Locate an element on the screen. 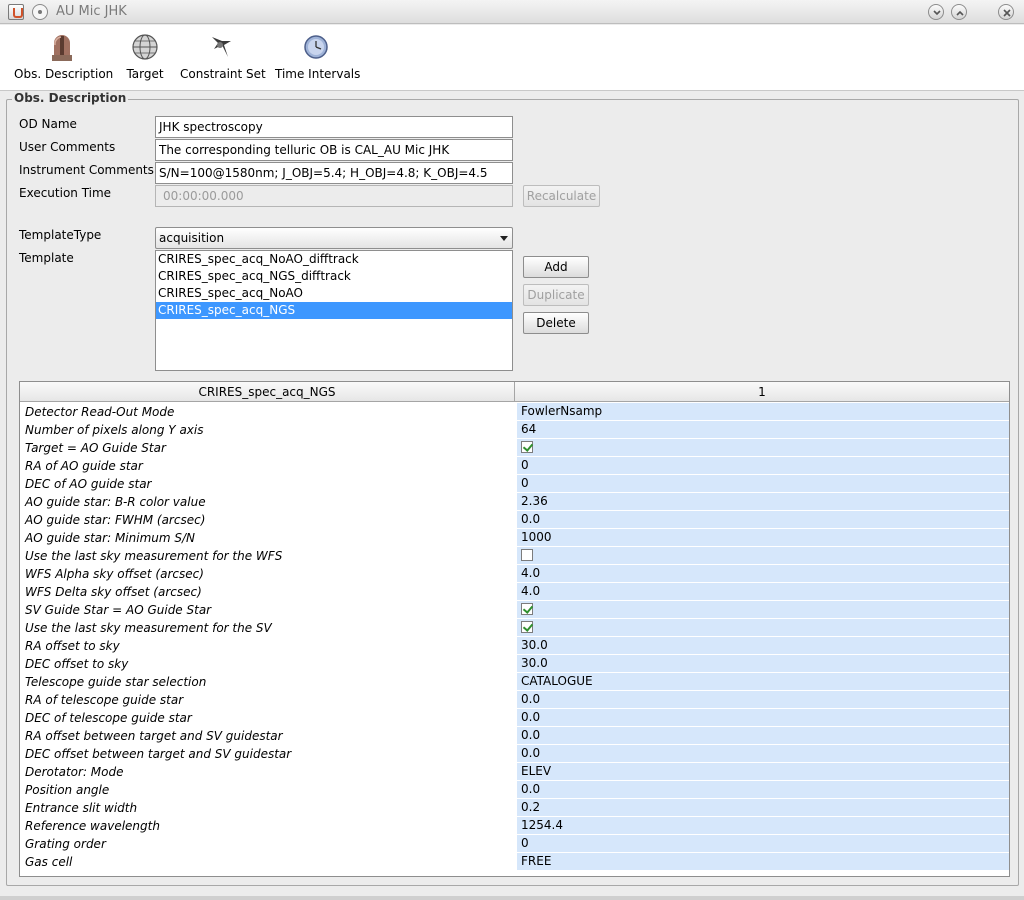 This screenshot has height=900, width=1024. toolbar-constraint-set-button: Constraint Set is located at coordinates (223, 56).